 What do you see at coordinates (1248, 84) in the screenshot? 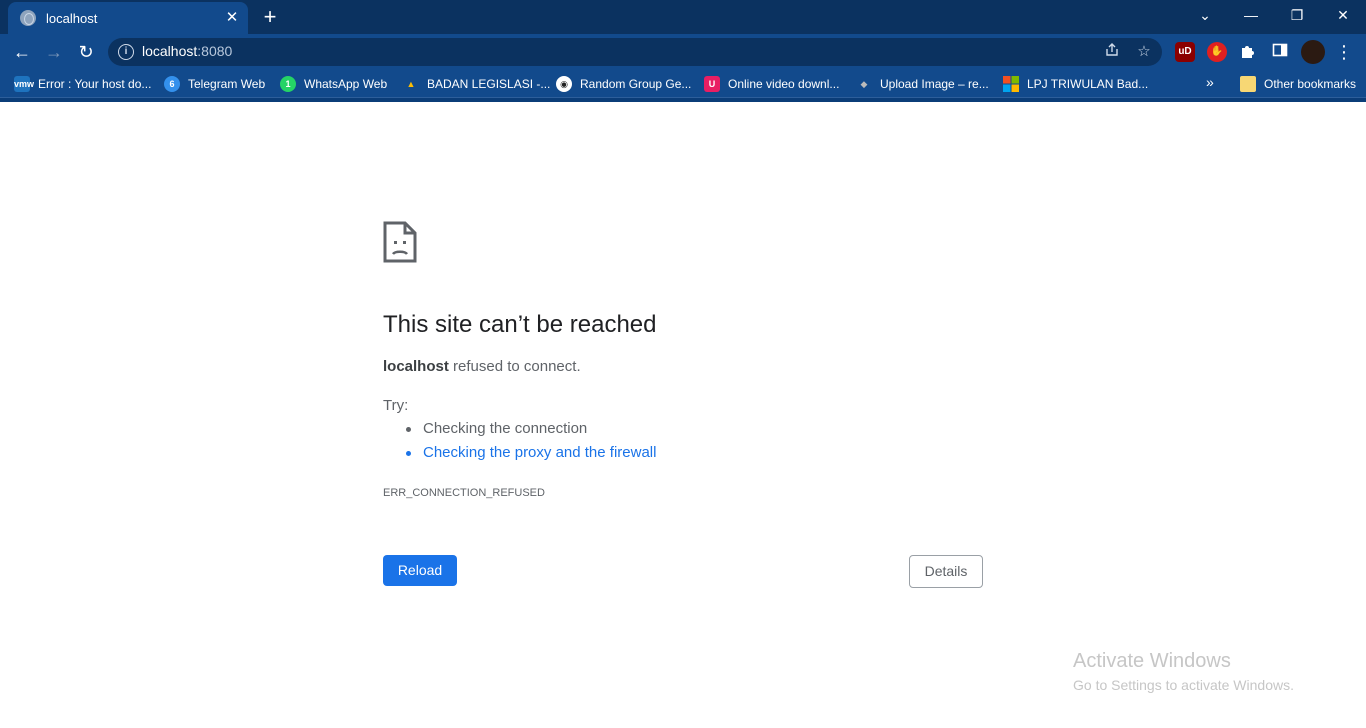
I see `folder-icon` at bounding box center [1248, 84].